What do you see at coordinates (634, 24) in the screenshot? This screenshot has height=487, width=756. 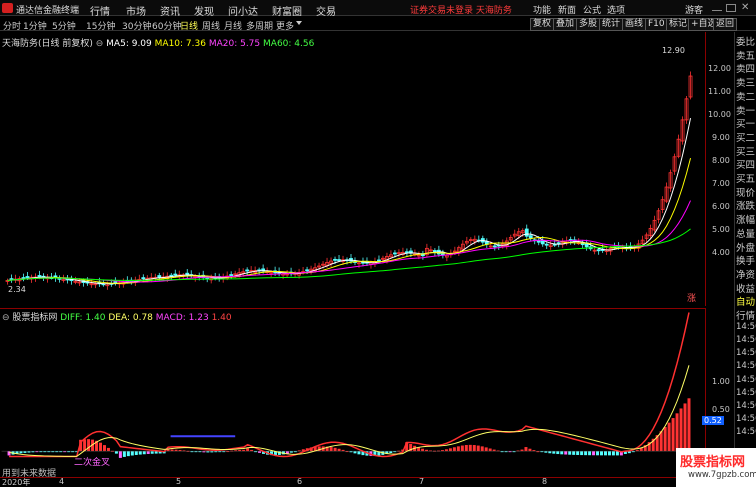 I see `tab-draw: 画线` at bounding box center [634, 24].